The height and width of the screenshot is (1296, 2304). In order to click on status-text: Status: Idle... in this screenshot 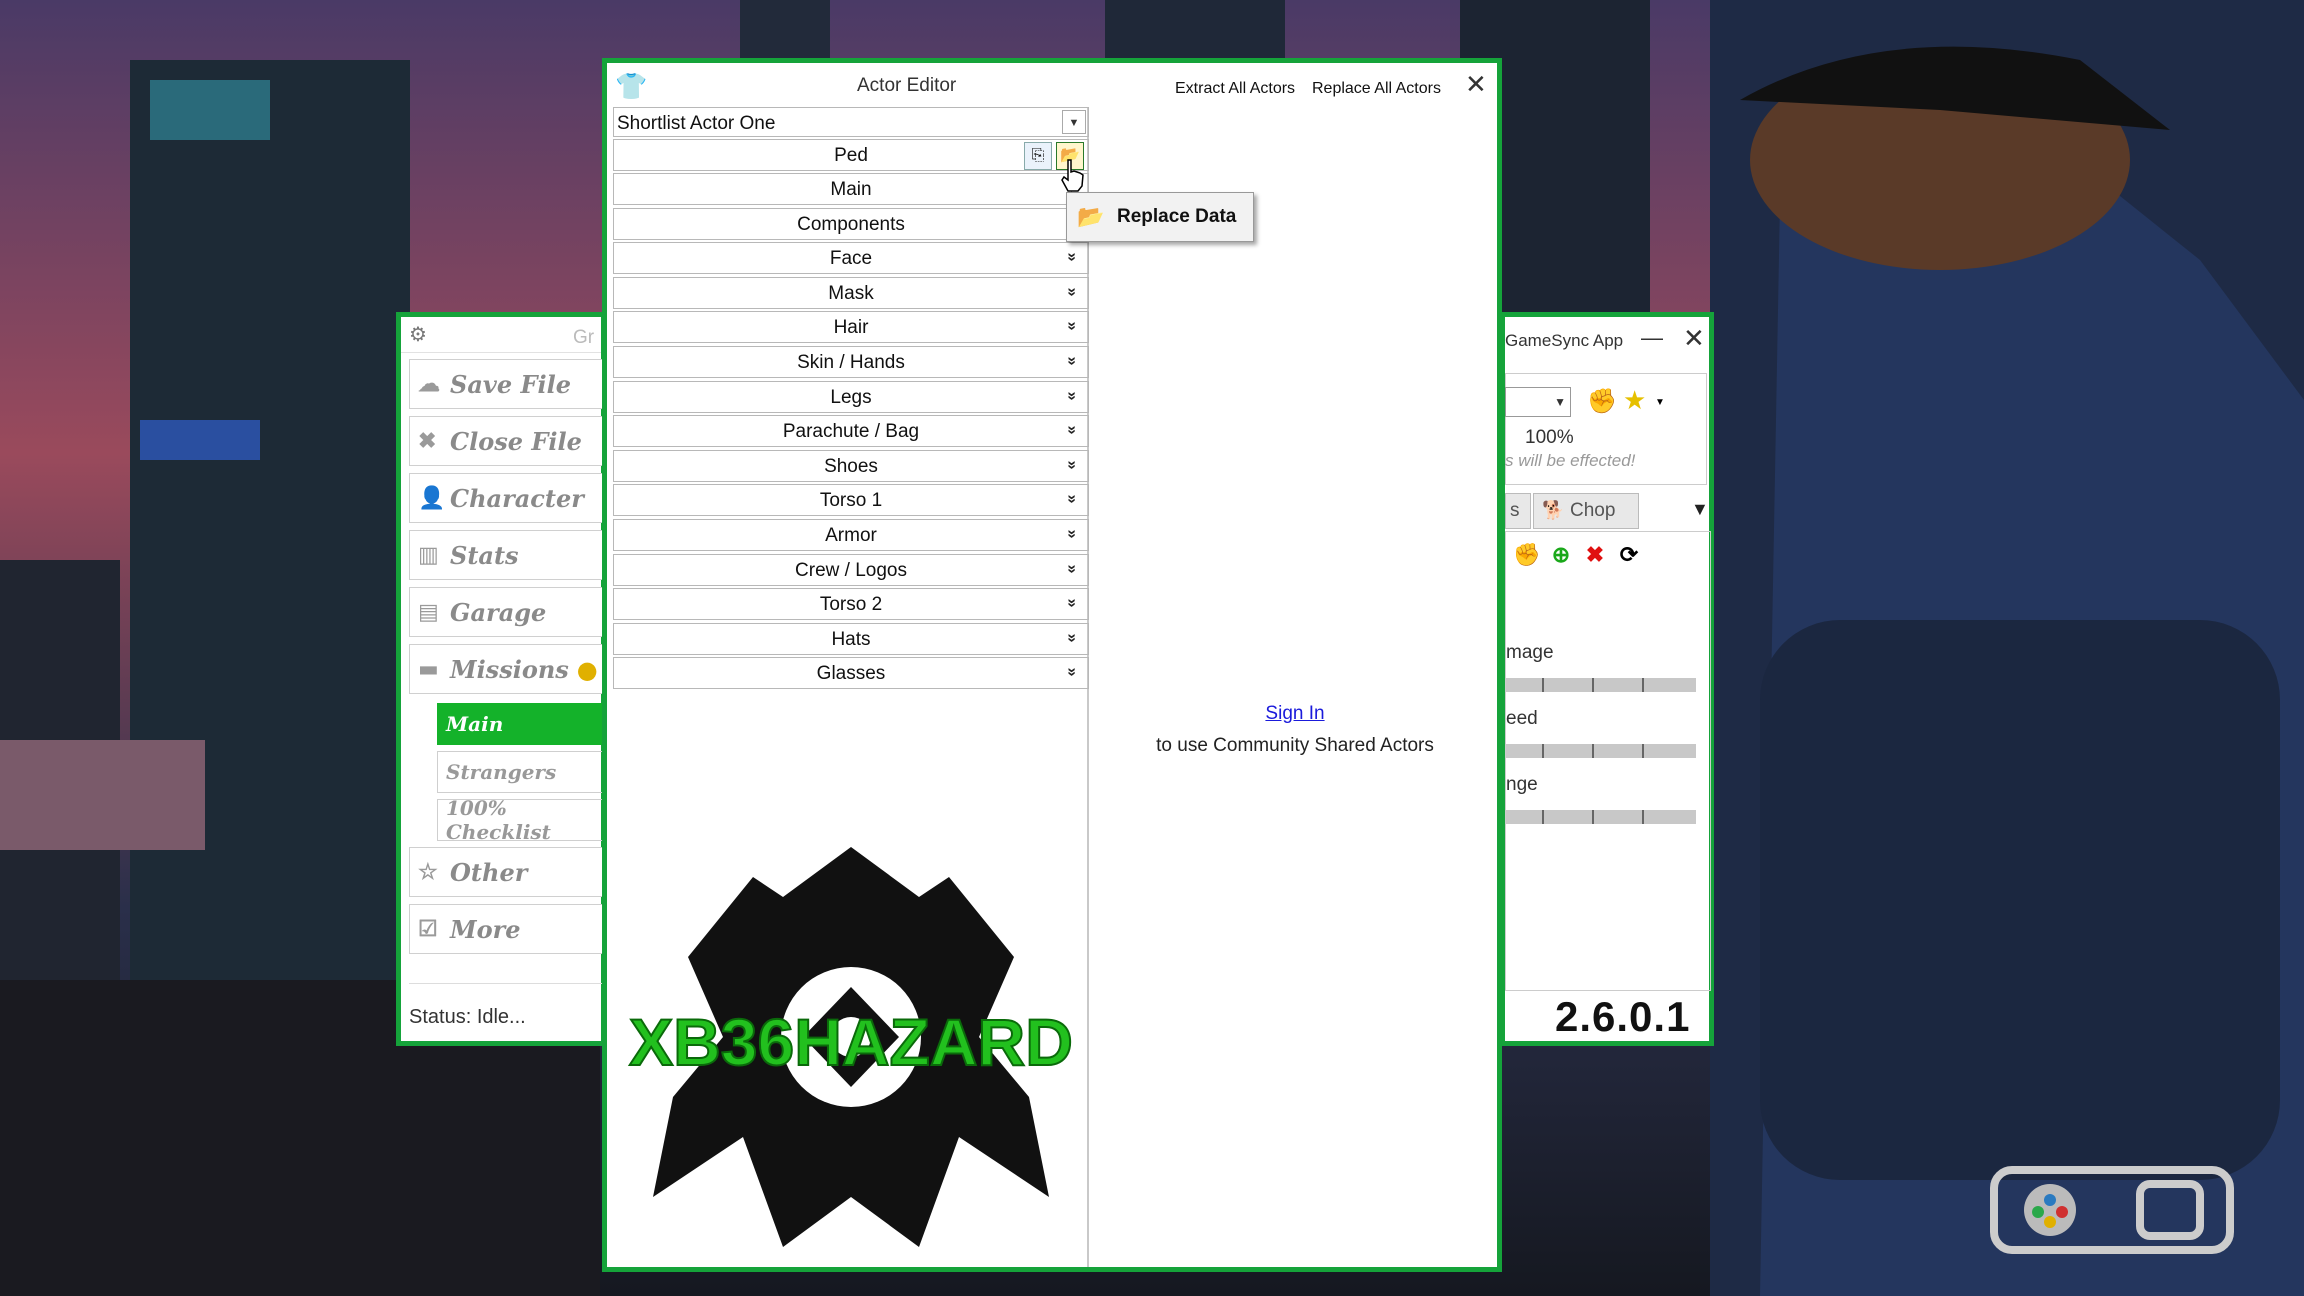, I will do `click(509, 1012)`.